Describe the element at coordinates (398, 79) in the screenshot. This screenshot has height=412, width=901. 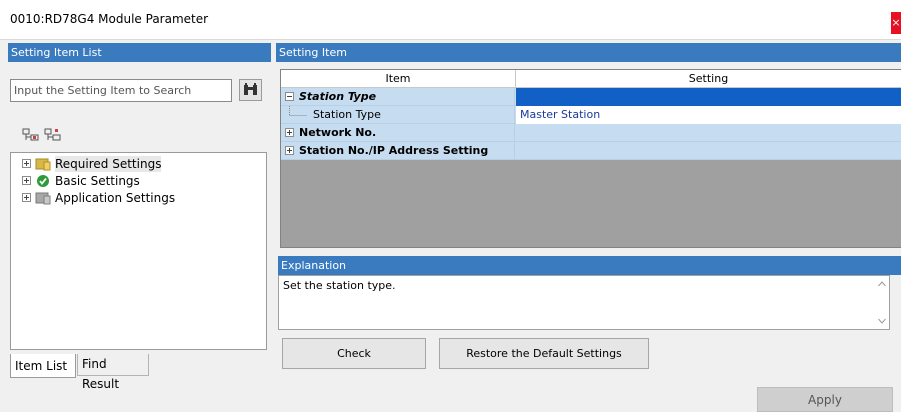
I see `column-header-item: Item` at that location.